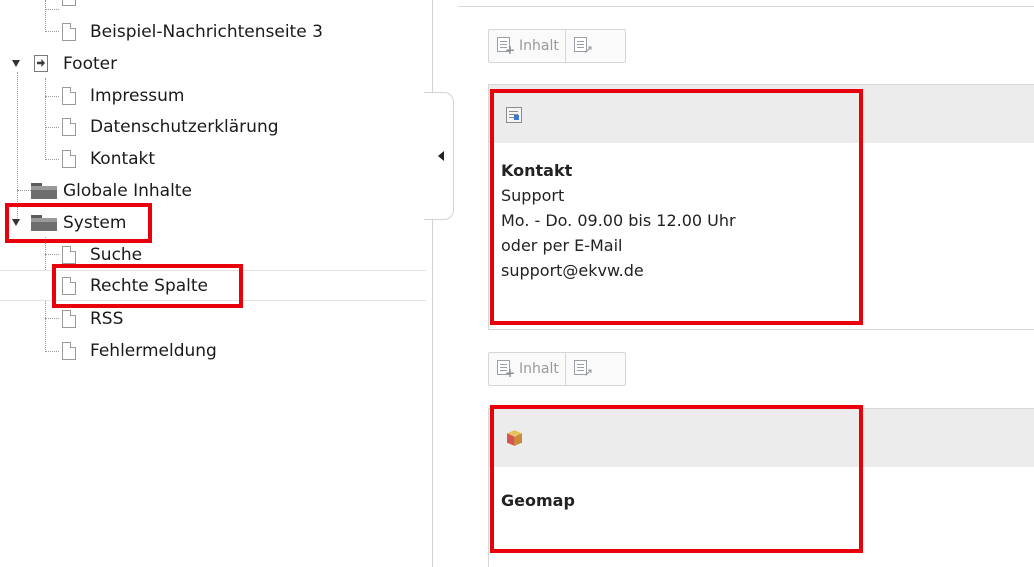  What do you see at coordinates (216, 64) in the screenshot?
I see `tree-item-footer: Footer` at bounding box center [216, 64].